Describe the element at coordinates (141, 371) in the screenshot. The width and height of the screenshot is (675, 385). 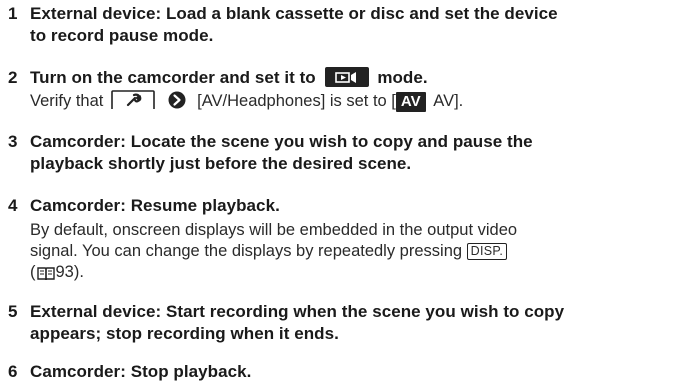
I see `step-heading: Camcorder: Stop playback.` at that location.